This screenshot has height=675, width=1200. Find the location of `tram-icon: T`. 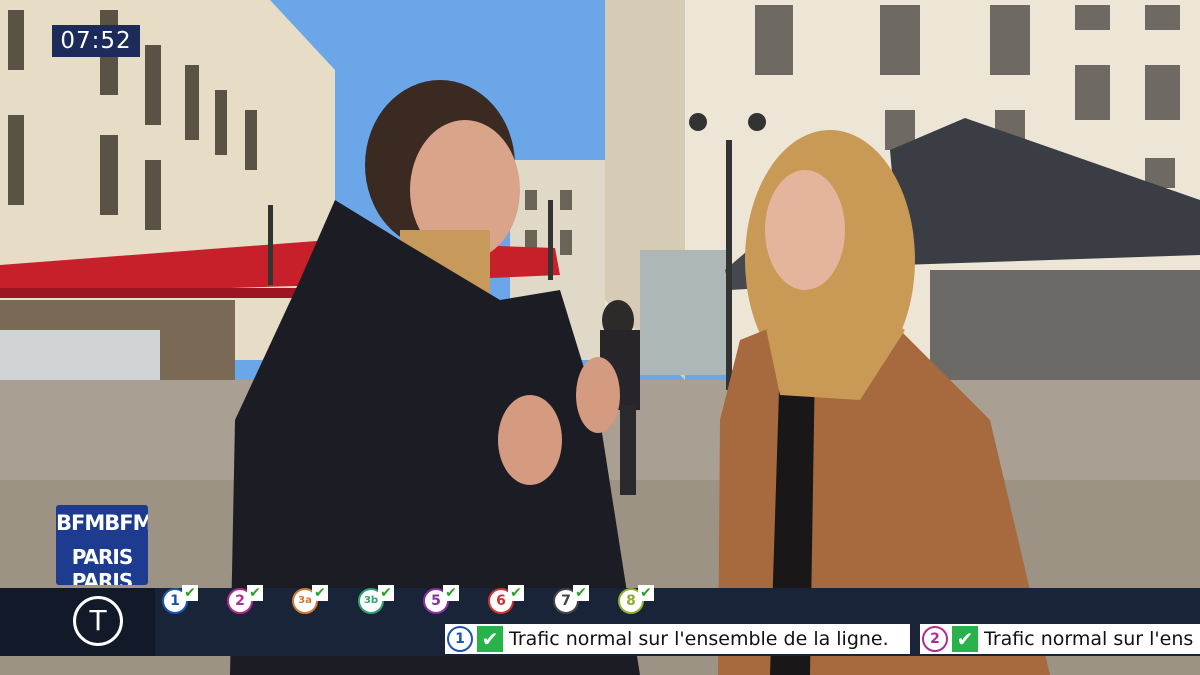

tram-icon: T is located at coordinates (98, 621).